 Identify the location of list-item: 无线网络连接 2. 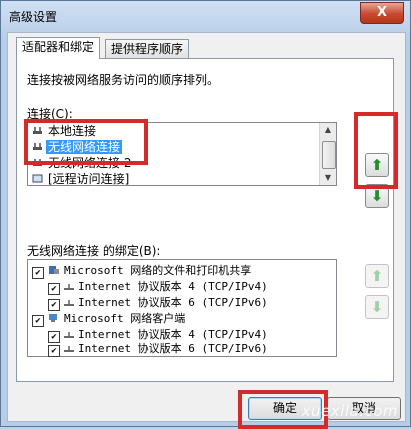
(173, 163).